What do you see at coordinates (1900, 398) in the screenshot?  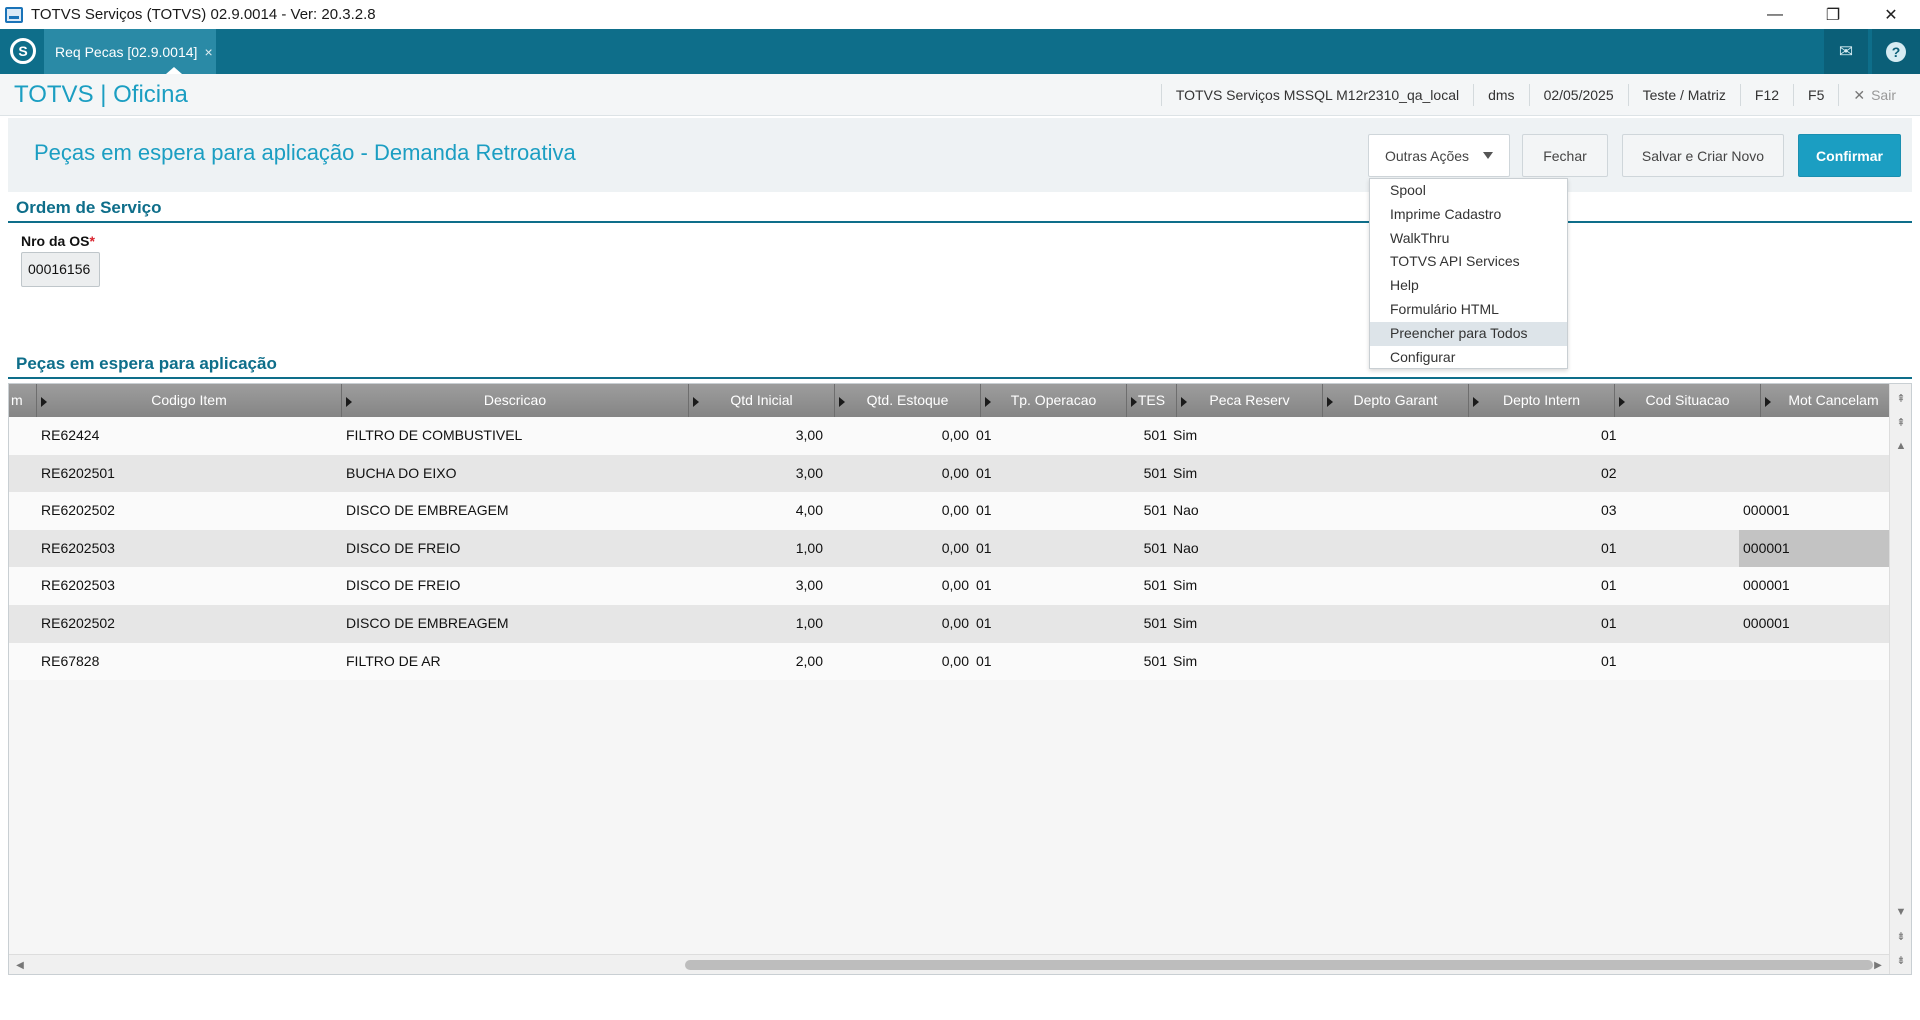 I see `scroll-top-icon: ⇞` at bounding box center [1900, 398].